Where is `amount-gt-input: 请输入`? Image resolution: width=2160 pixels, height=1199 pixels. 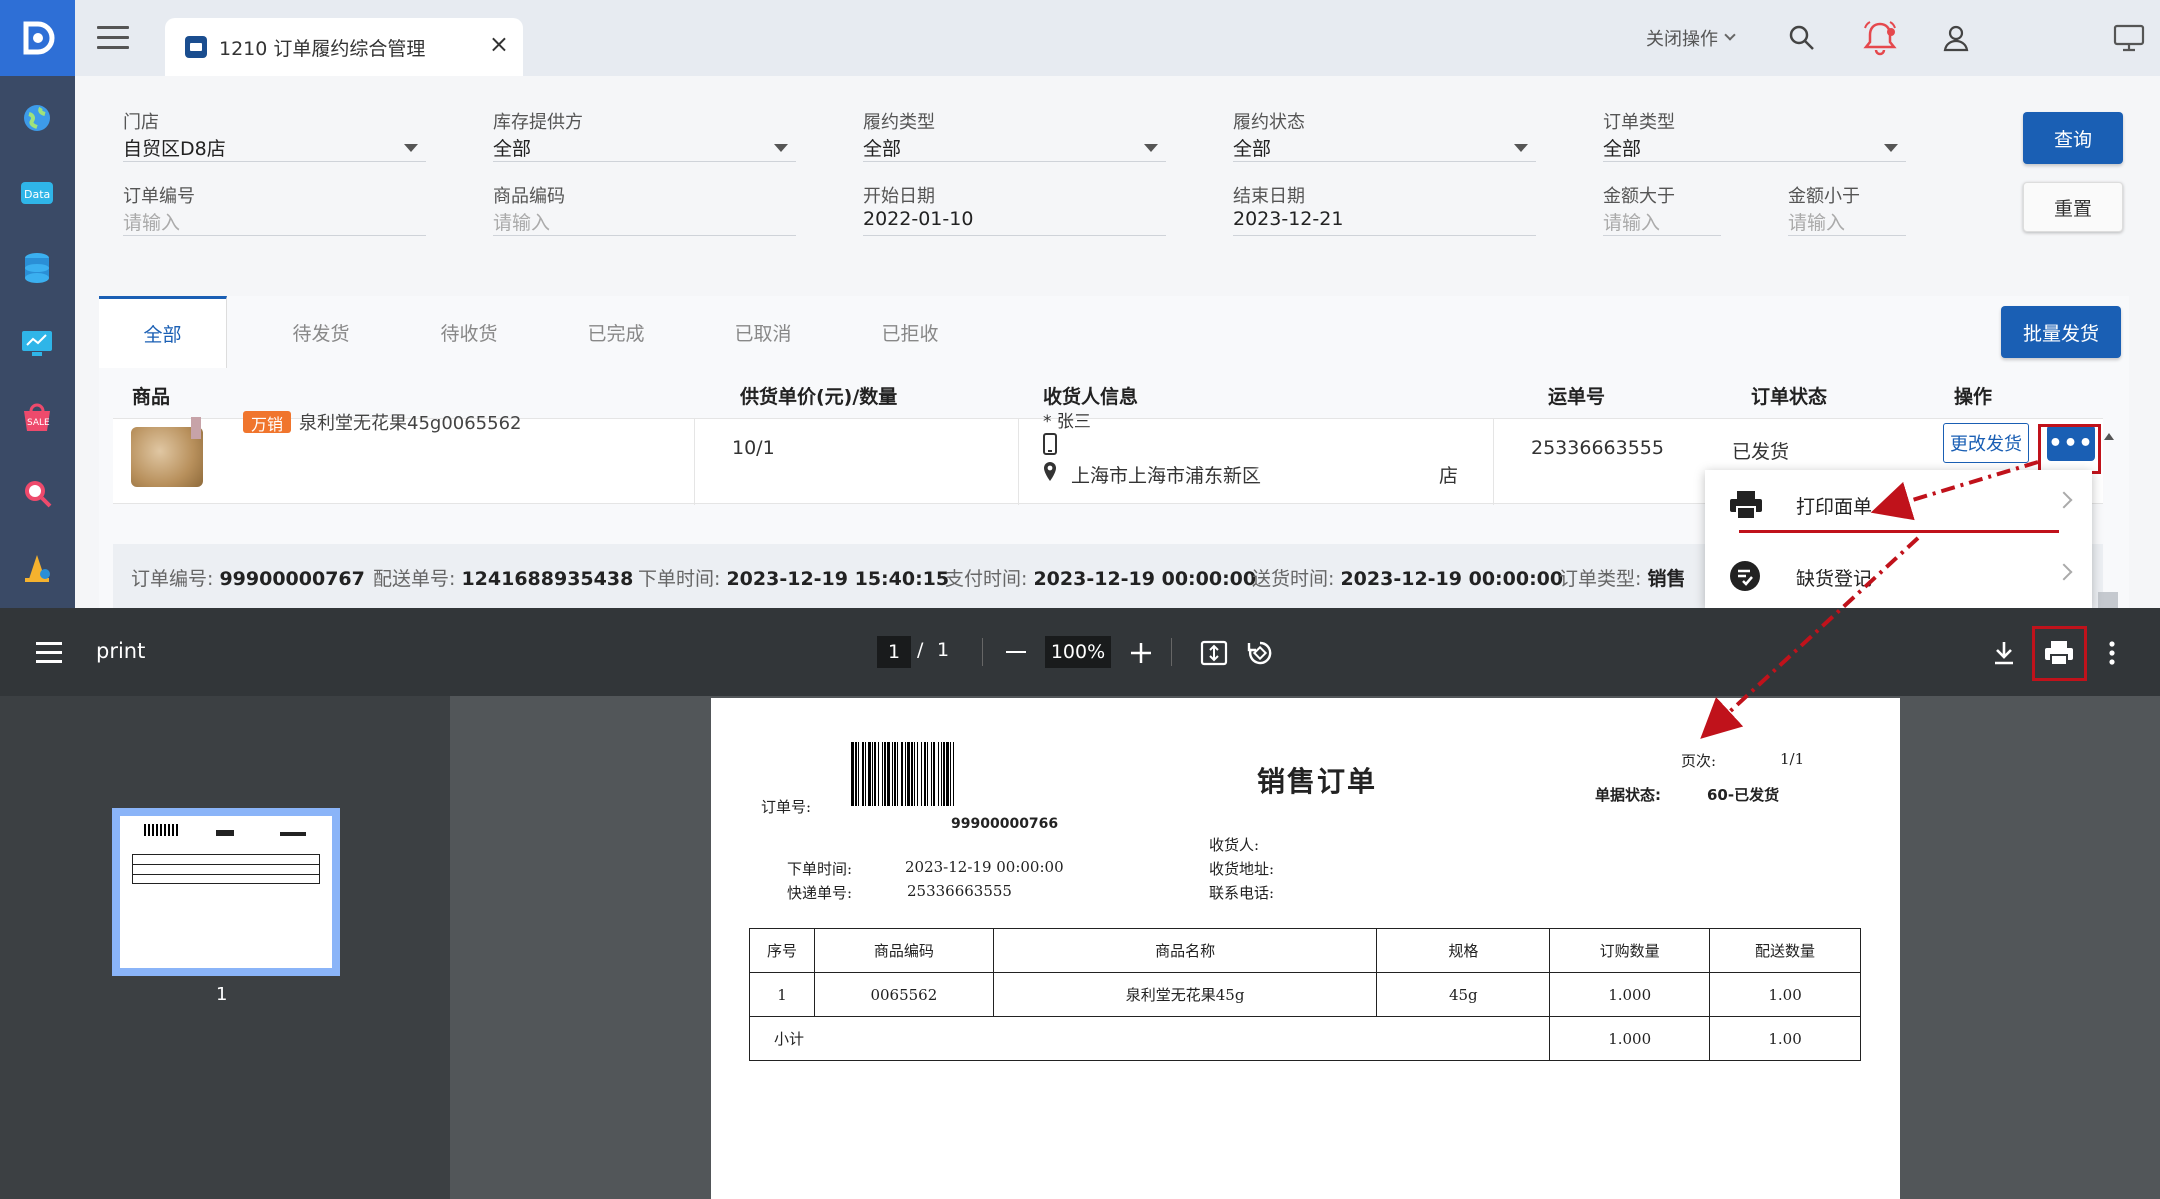
amount-gt-input: 请输入 is located at coordinates (1662, 222).